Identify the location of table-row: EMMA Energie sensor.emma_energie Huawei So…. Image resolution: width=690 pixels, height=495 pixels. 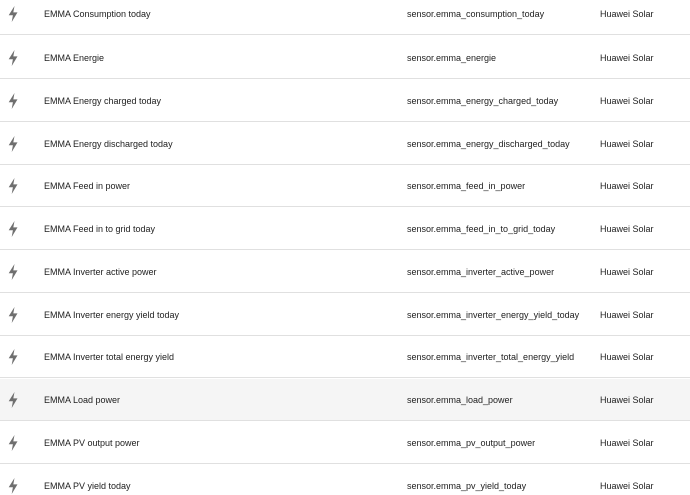
(345, 58).